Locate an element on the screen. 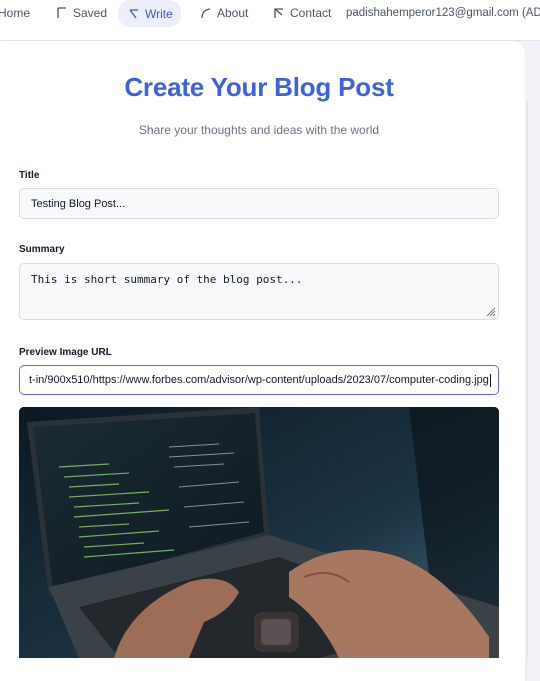  page-title: Create Your Blog Post is located at coordinates (259, 87).